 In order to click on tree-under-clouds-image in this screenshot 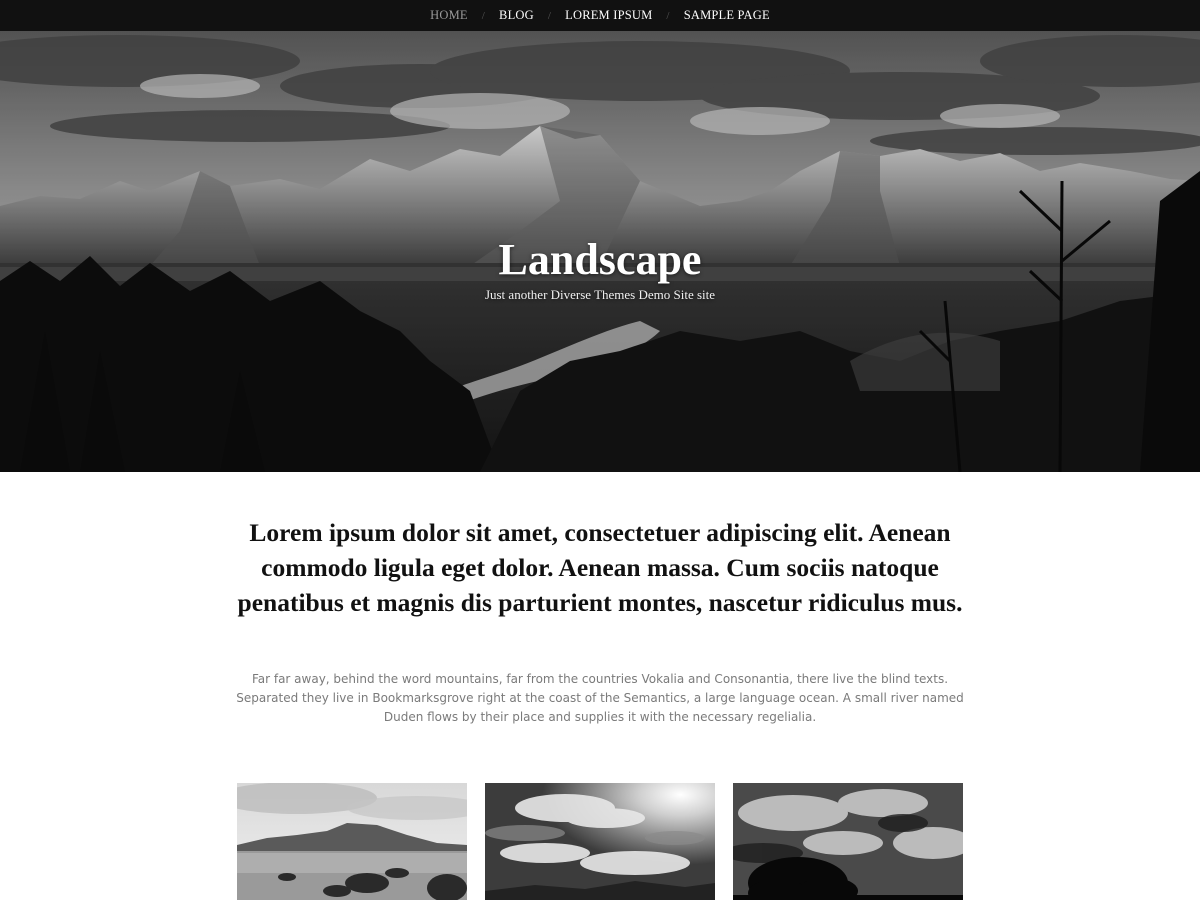, I will do `click(848, 841)`.